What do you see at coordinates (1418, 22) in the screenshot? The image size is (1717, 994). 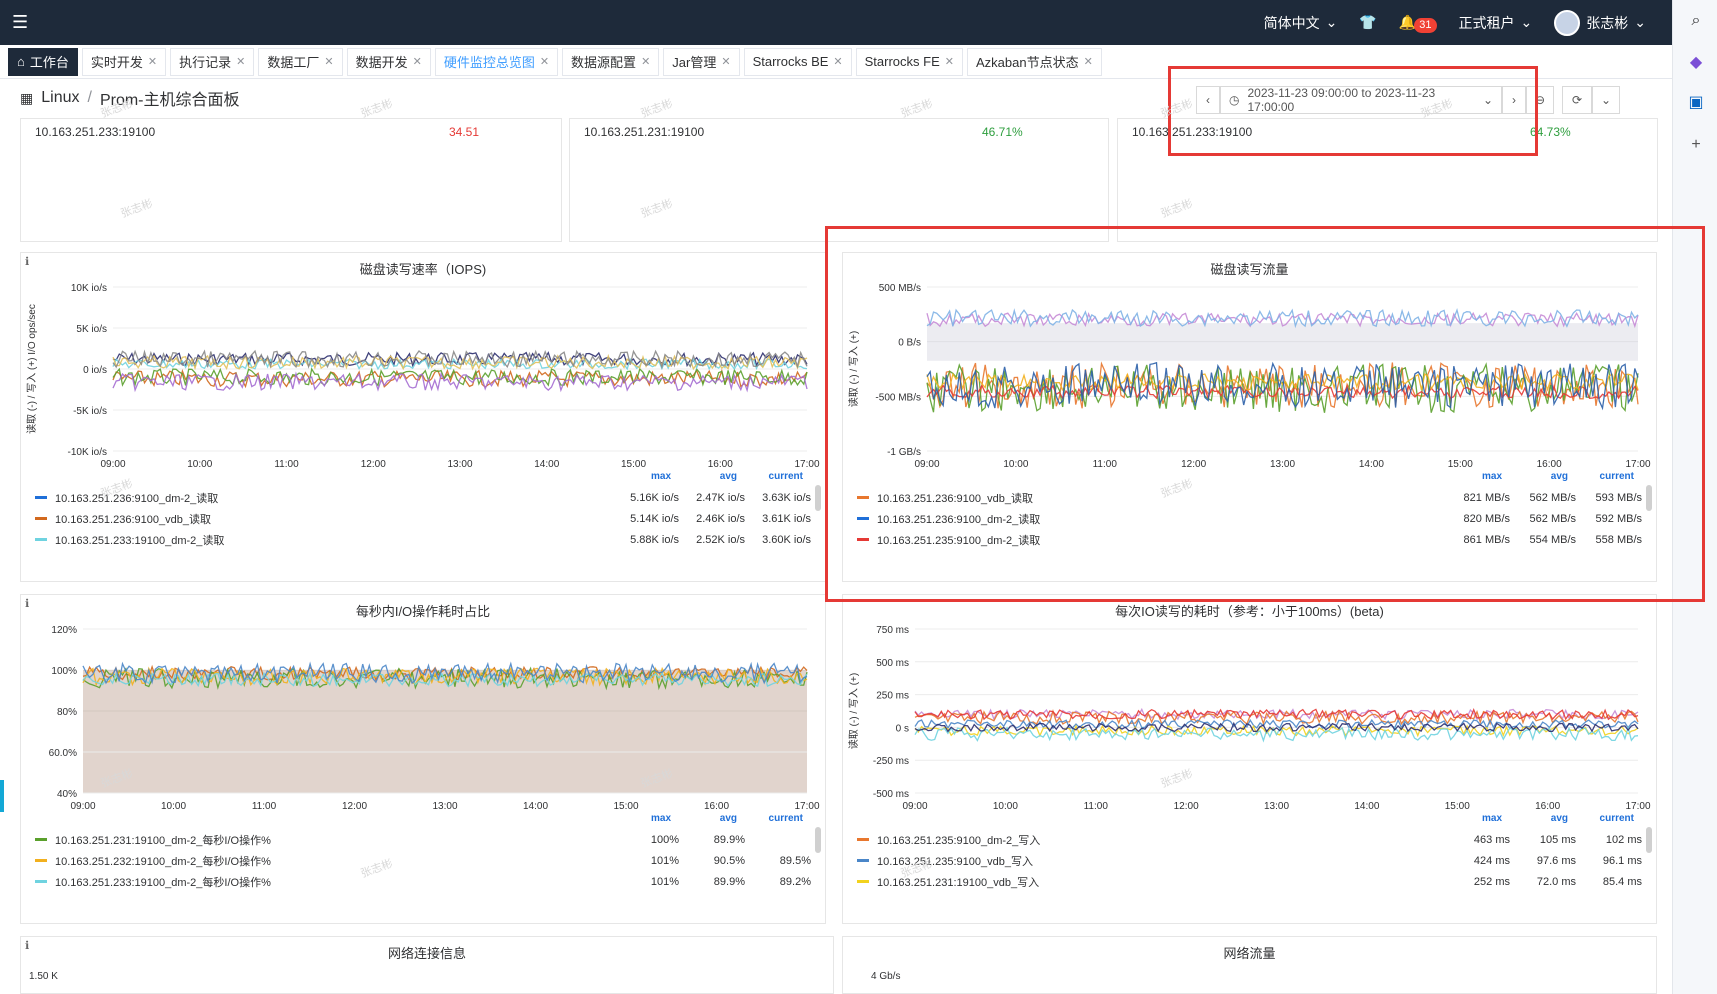 I see `notifications-button: 🔔 31` at bounding box center [1418, 22].